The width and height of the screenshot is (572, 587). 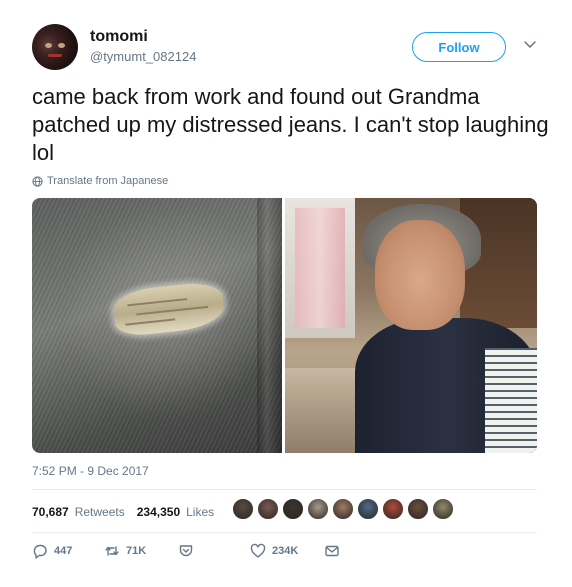 What do you see at coordinates (530, 44) in the screenshot?
I see `chevron-down-icon` at bounding box center [530, 44].